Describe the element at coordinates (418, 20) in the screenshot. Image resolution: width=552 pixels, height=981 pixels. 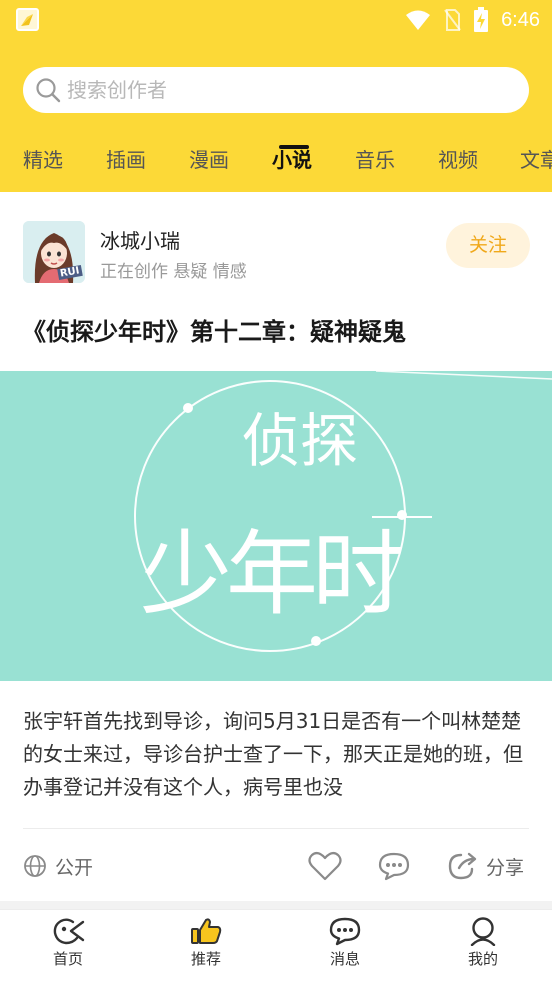
I see `wifi-icon` at that location.